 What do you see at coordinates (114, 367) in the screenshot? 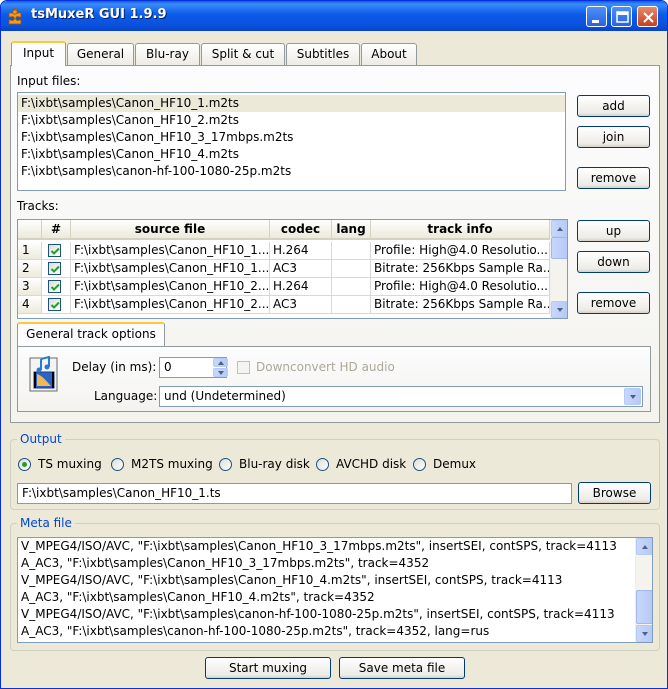
I see `delay-label: Delay (in ms):` at bounding box center [114, 367].